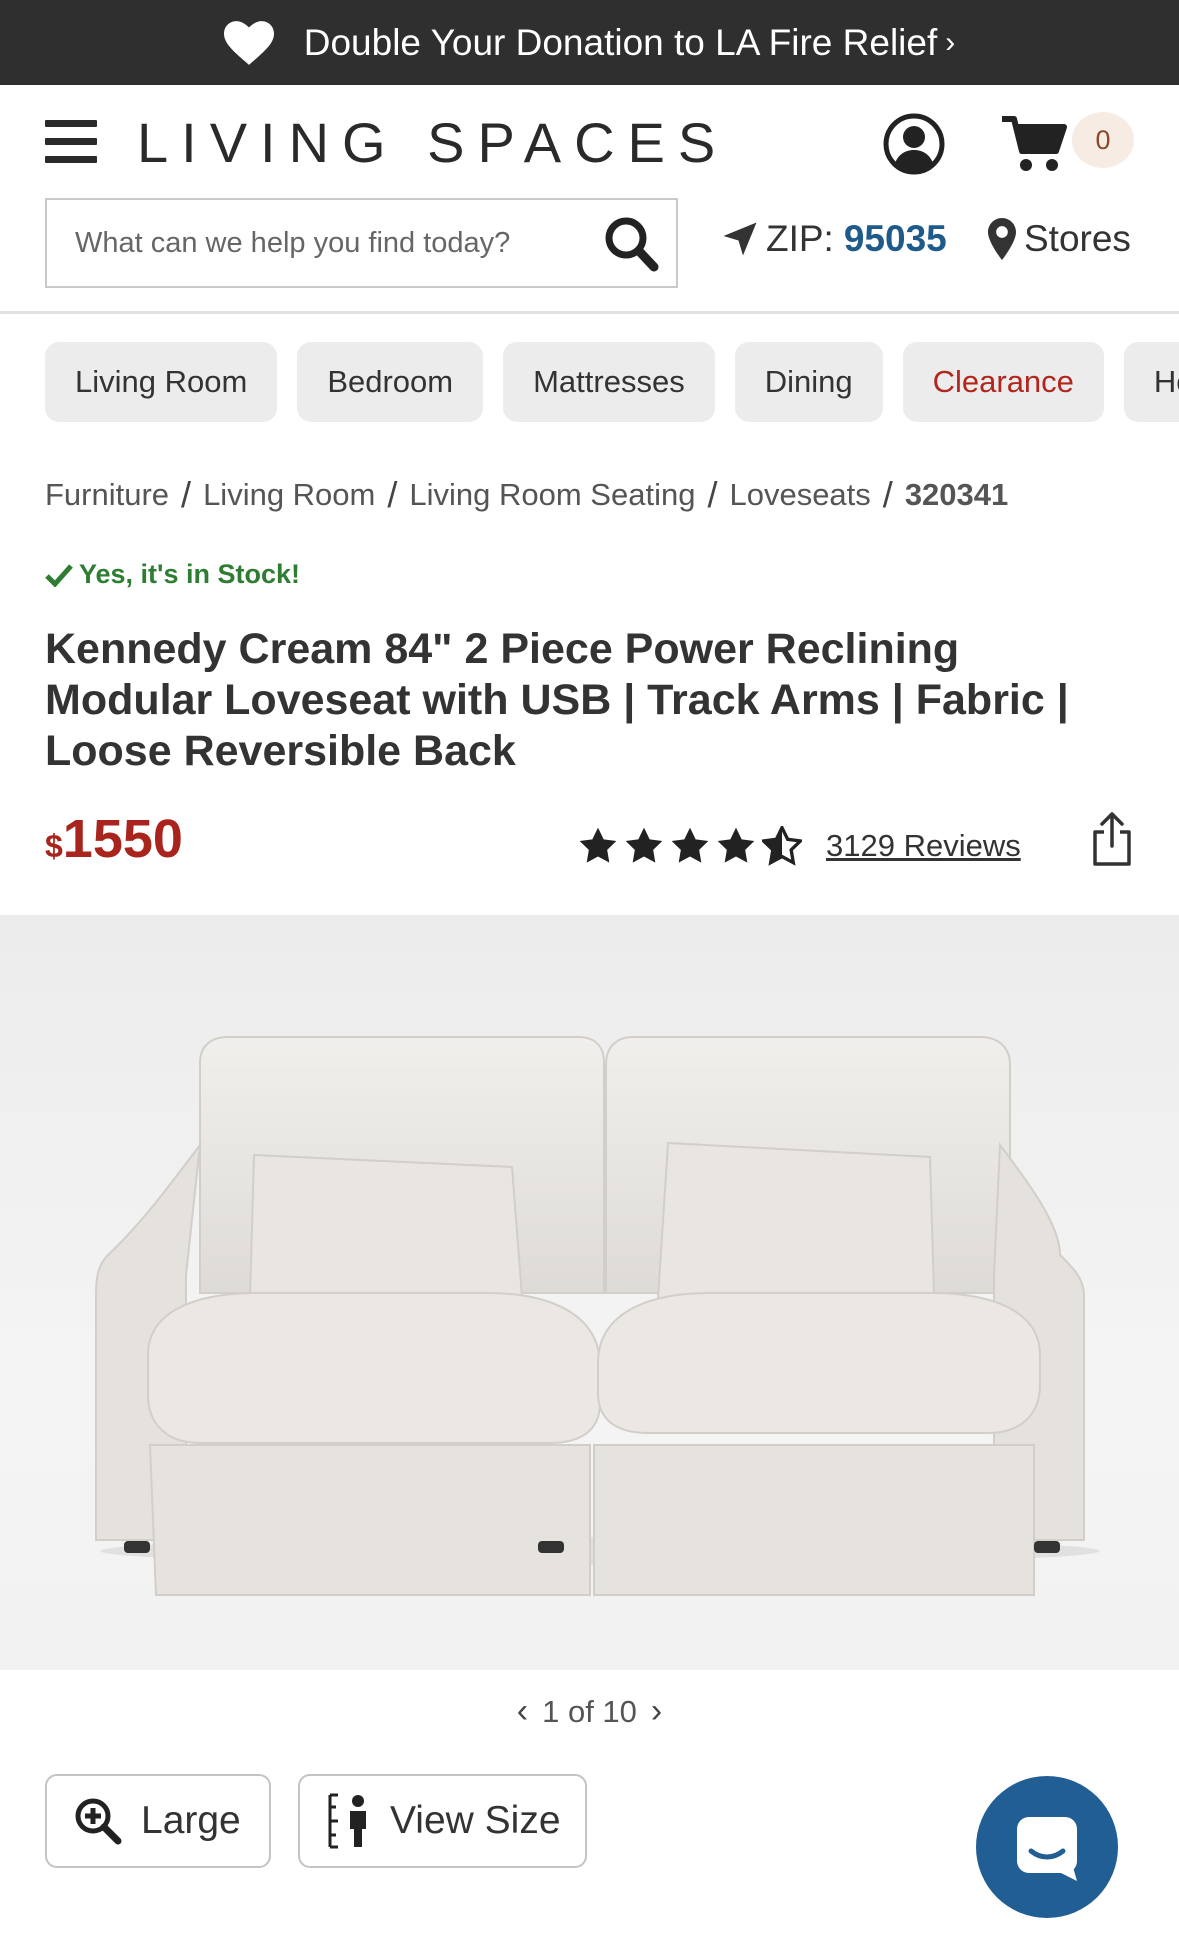 This screenshot has height=1957, width=1179. I want to click on zip-selector: ZIP: 95035, so click(834, 239).